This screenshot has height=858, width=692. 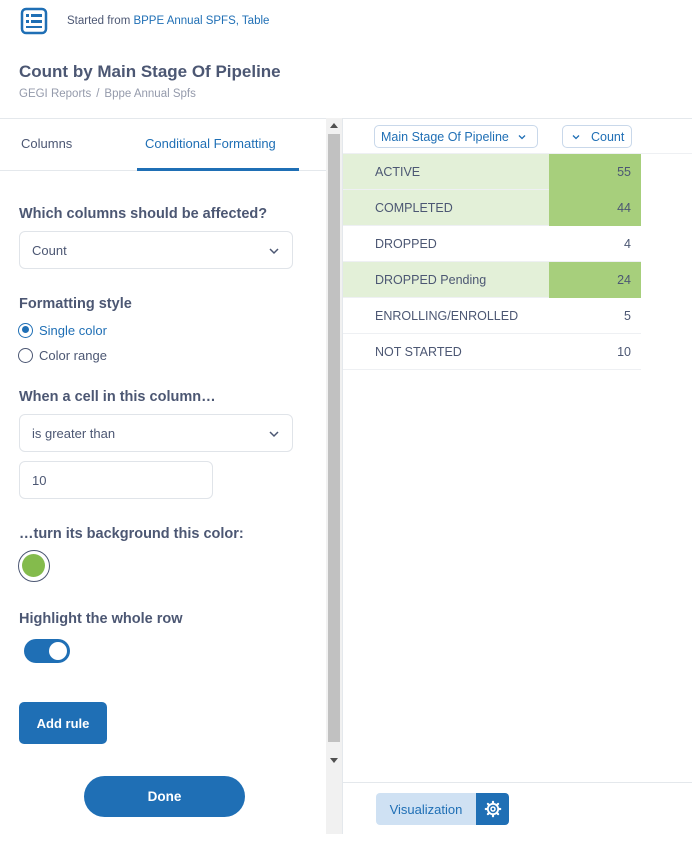 What do you see at coordinates (406, 244) in the screenshot?
I see `stage-cell: DROPPED` at bounding box center [406, 244].